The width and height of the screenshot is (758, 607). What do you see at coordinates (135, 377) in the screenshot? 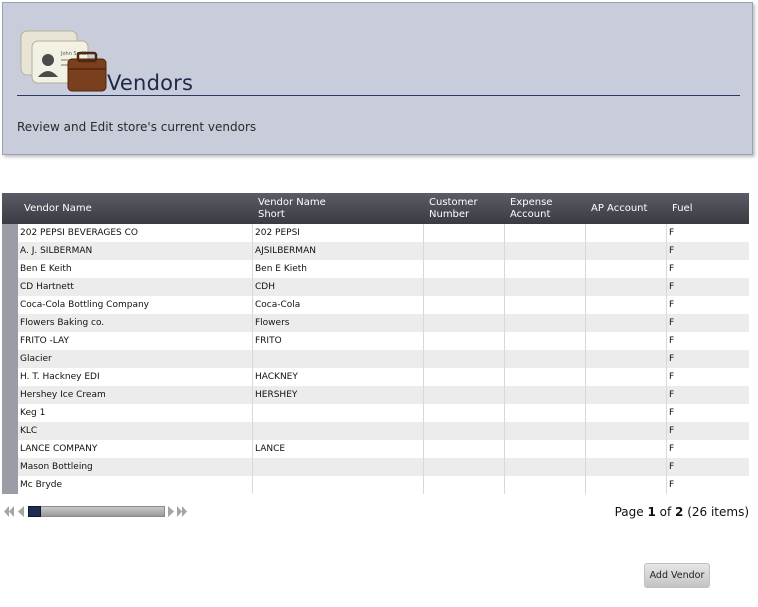
I see `cell-vendor-name: H. T. Hackney EDI` at bounding box center [135, 377].